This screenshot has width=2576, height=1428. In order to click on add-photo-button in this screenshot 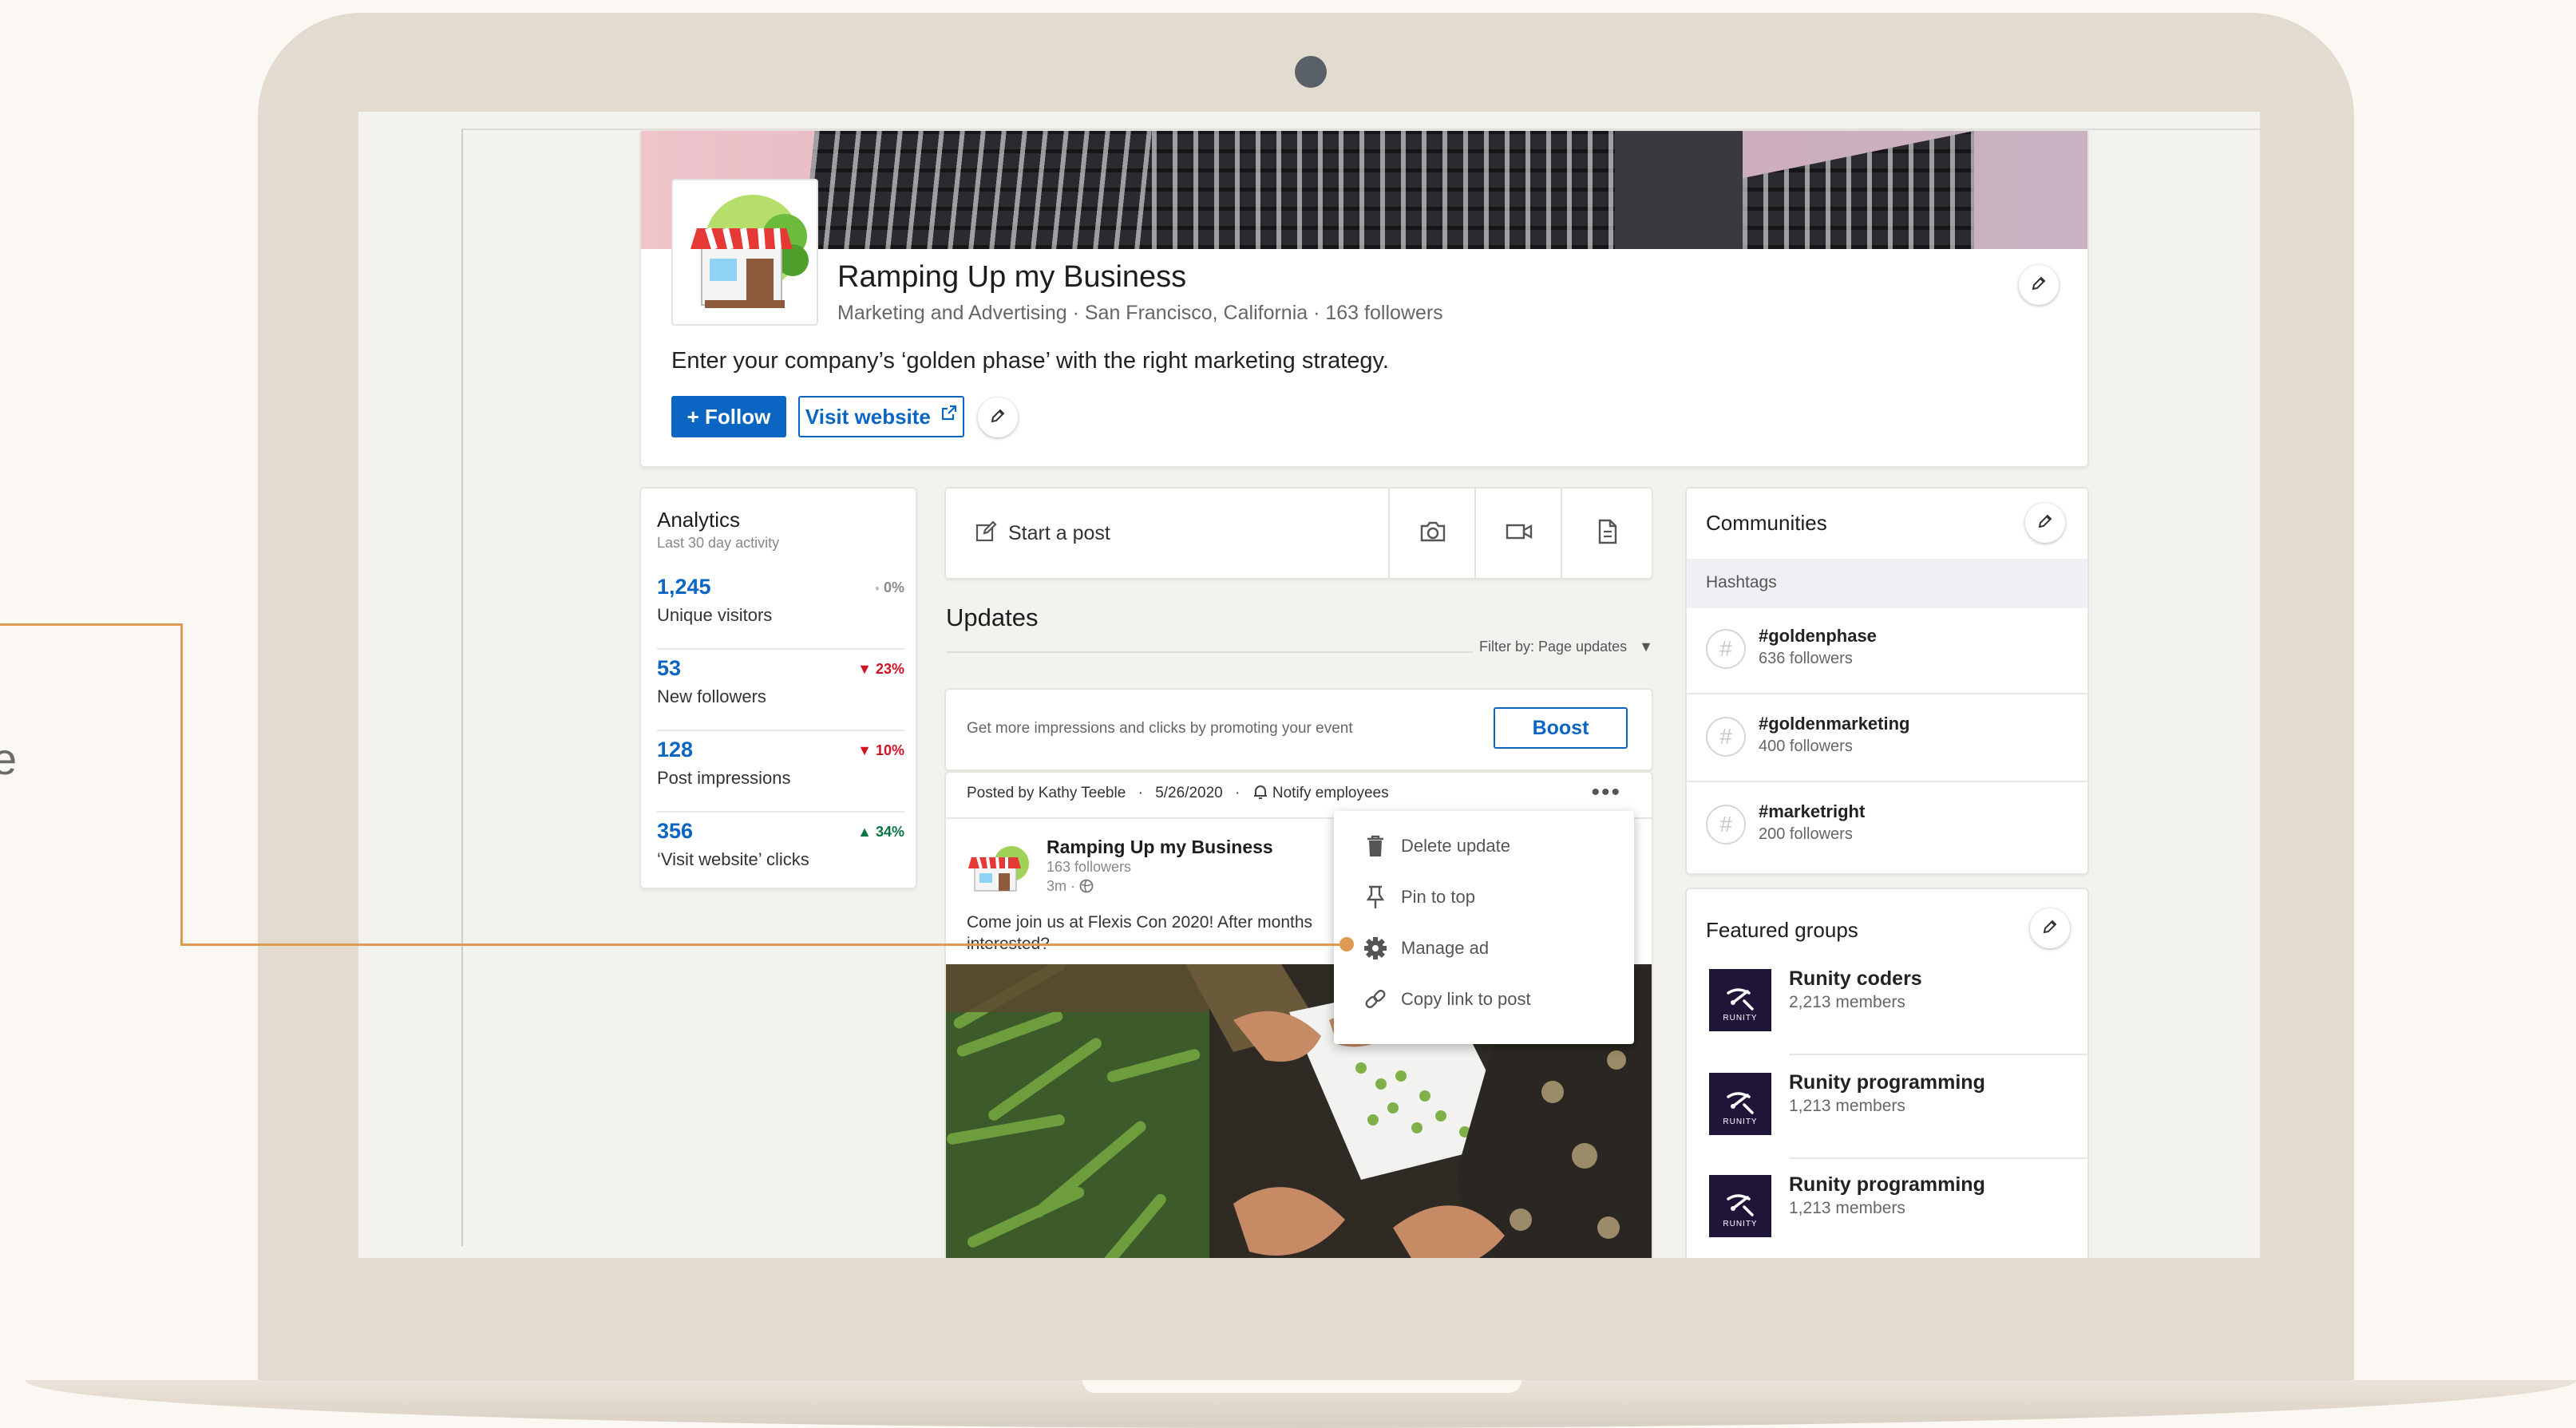, I will do `click(1432, 533)`.